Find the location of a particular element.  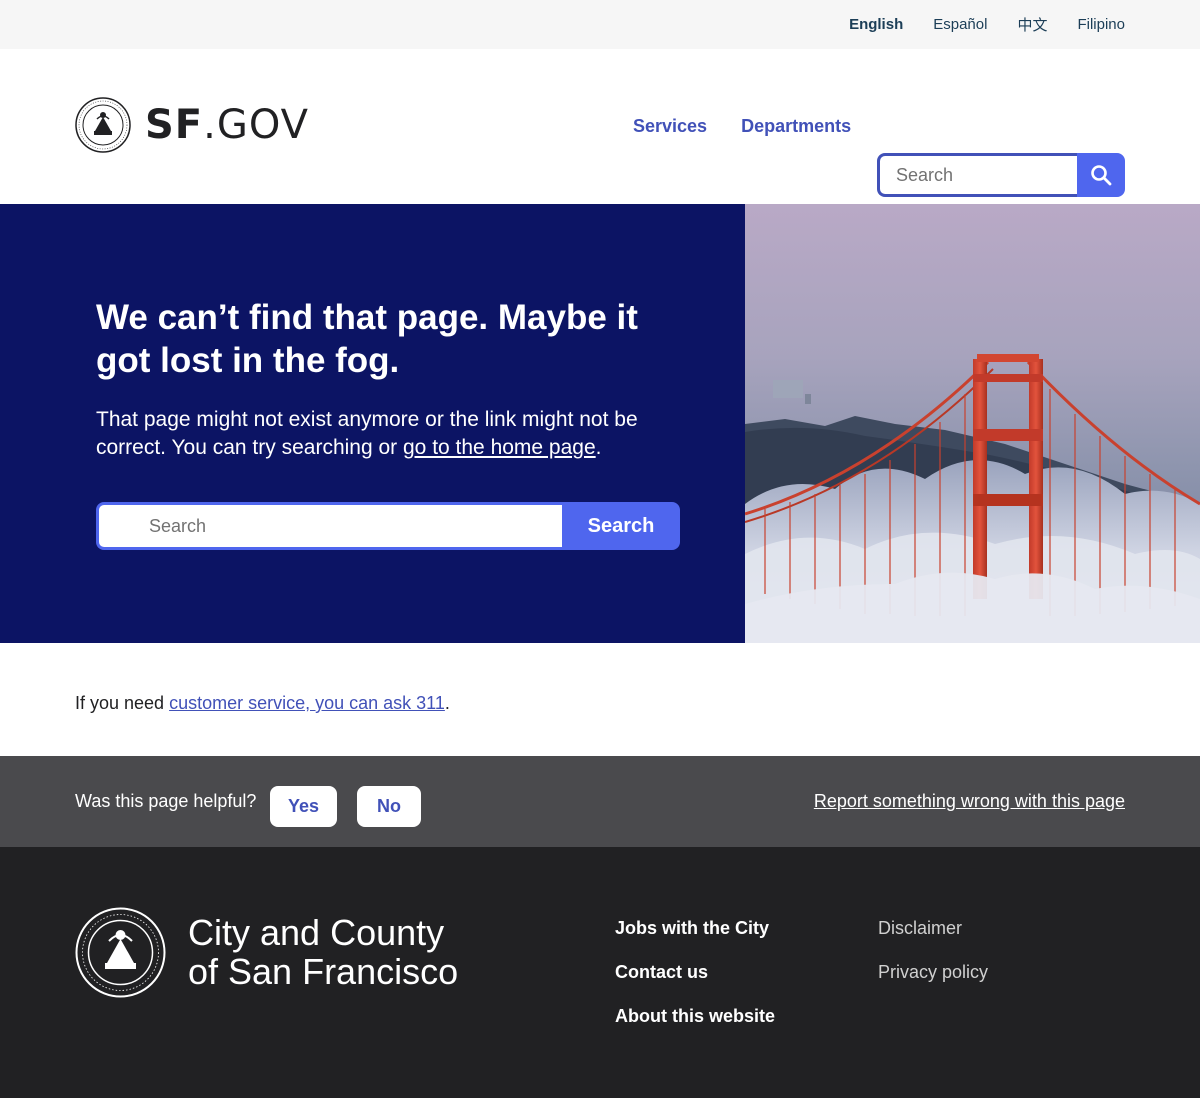

footer-disclaimer-link: Disclaimer is located at coordinates (933, 928).